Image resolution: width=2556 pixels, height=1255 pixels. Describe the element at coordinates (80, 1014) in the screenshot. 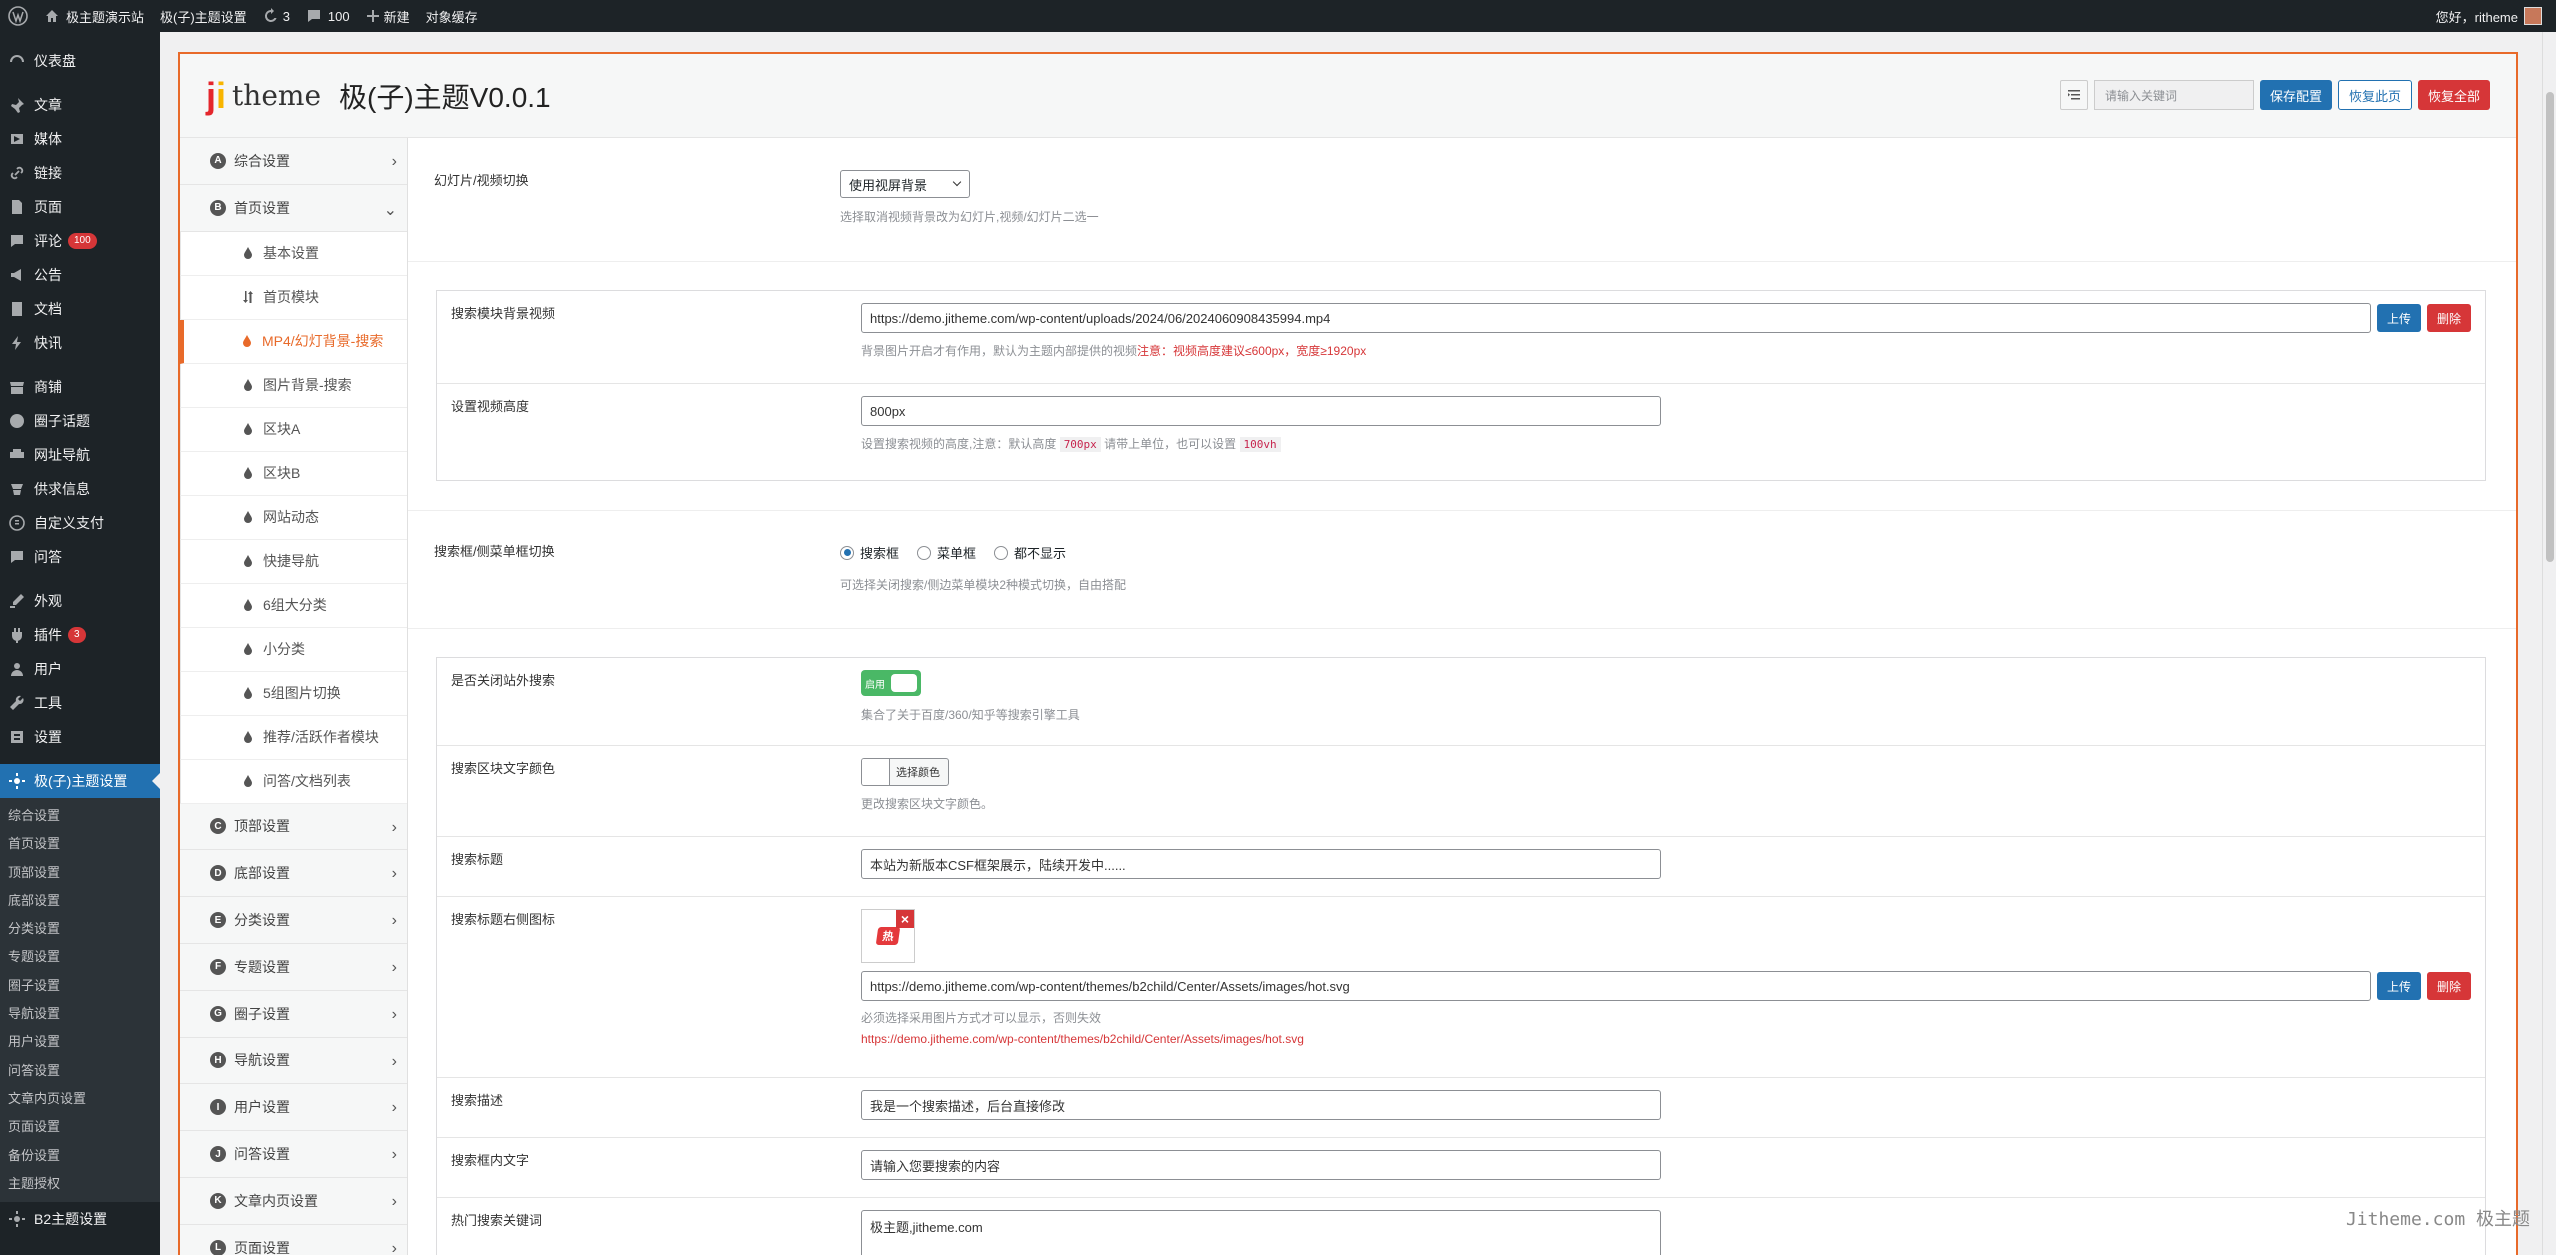

I see `submenu-item: 导航设置` at that location.